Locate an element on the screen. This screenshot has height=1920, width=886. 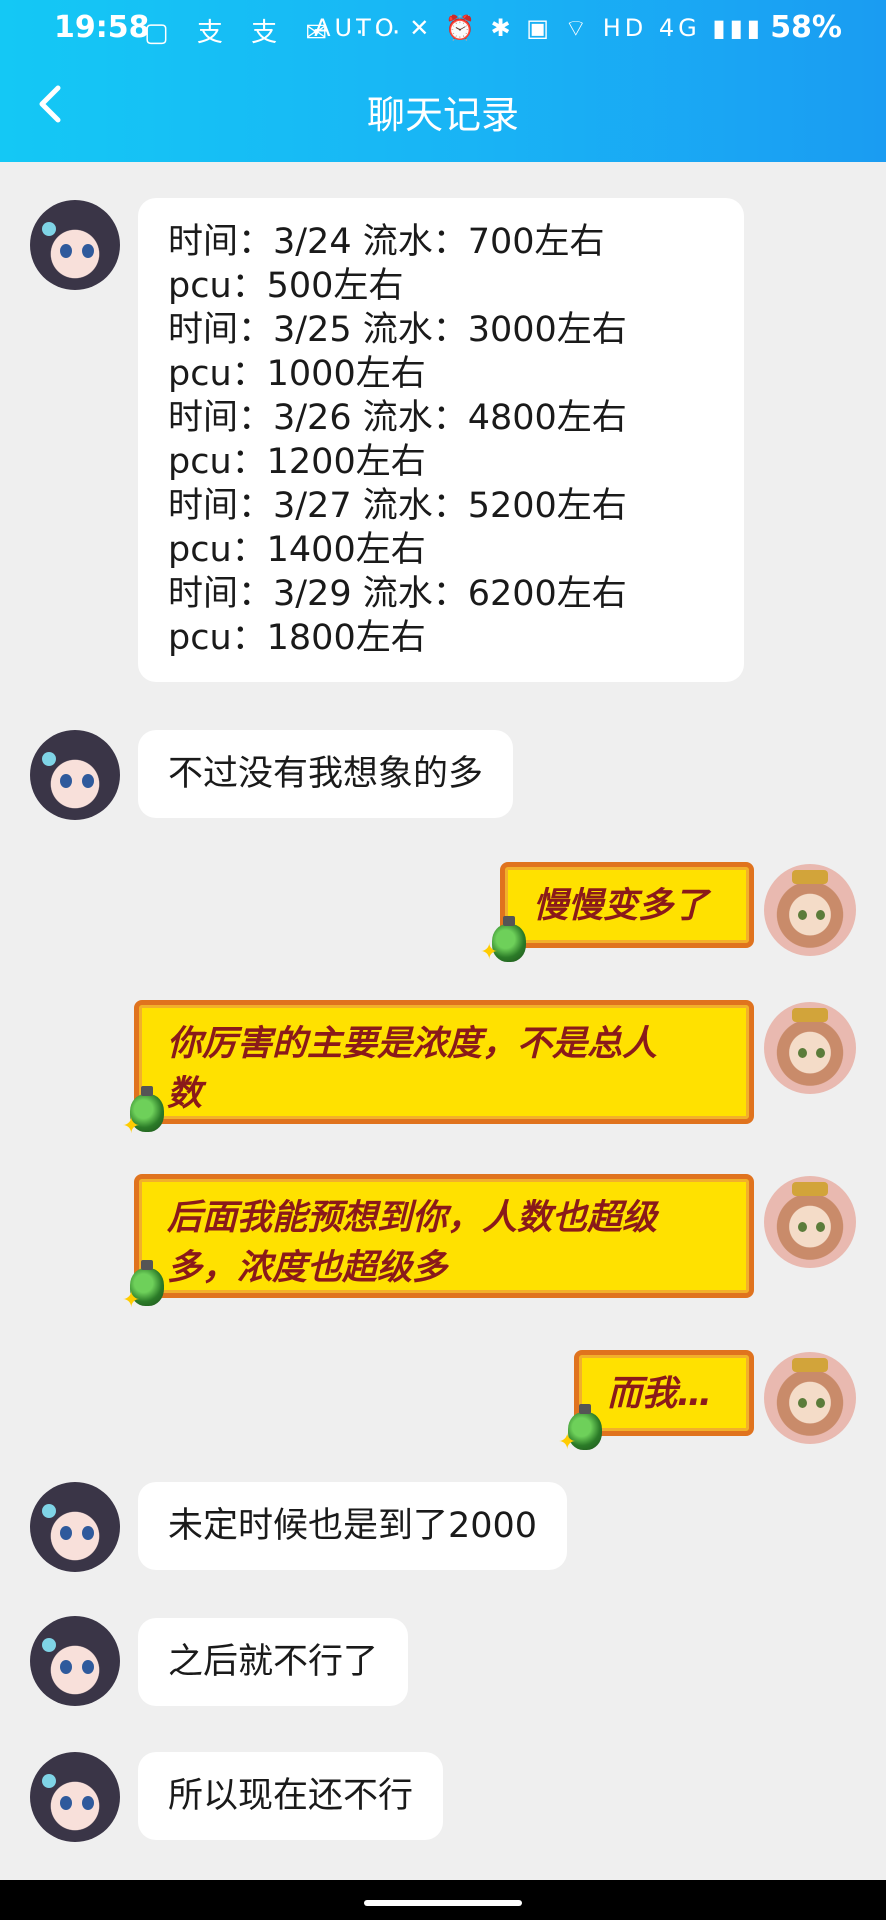
message-text: 不过没有我想象的多 is located at coordinates (326, 774).